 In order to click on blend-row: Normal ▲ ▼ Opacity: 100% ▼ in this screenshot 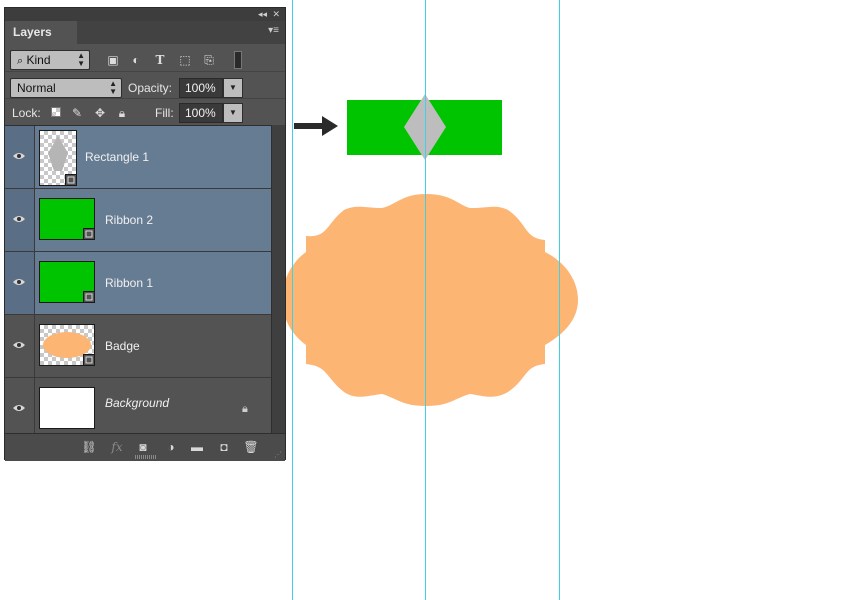, I will do `click(145, 85)`.